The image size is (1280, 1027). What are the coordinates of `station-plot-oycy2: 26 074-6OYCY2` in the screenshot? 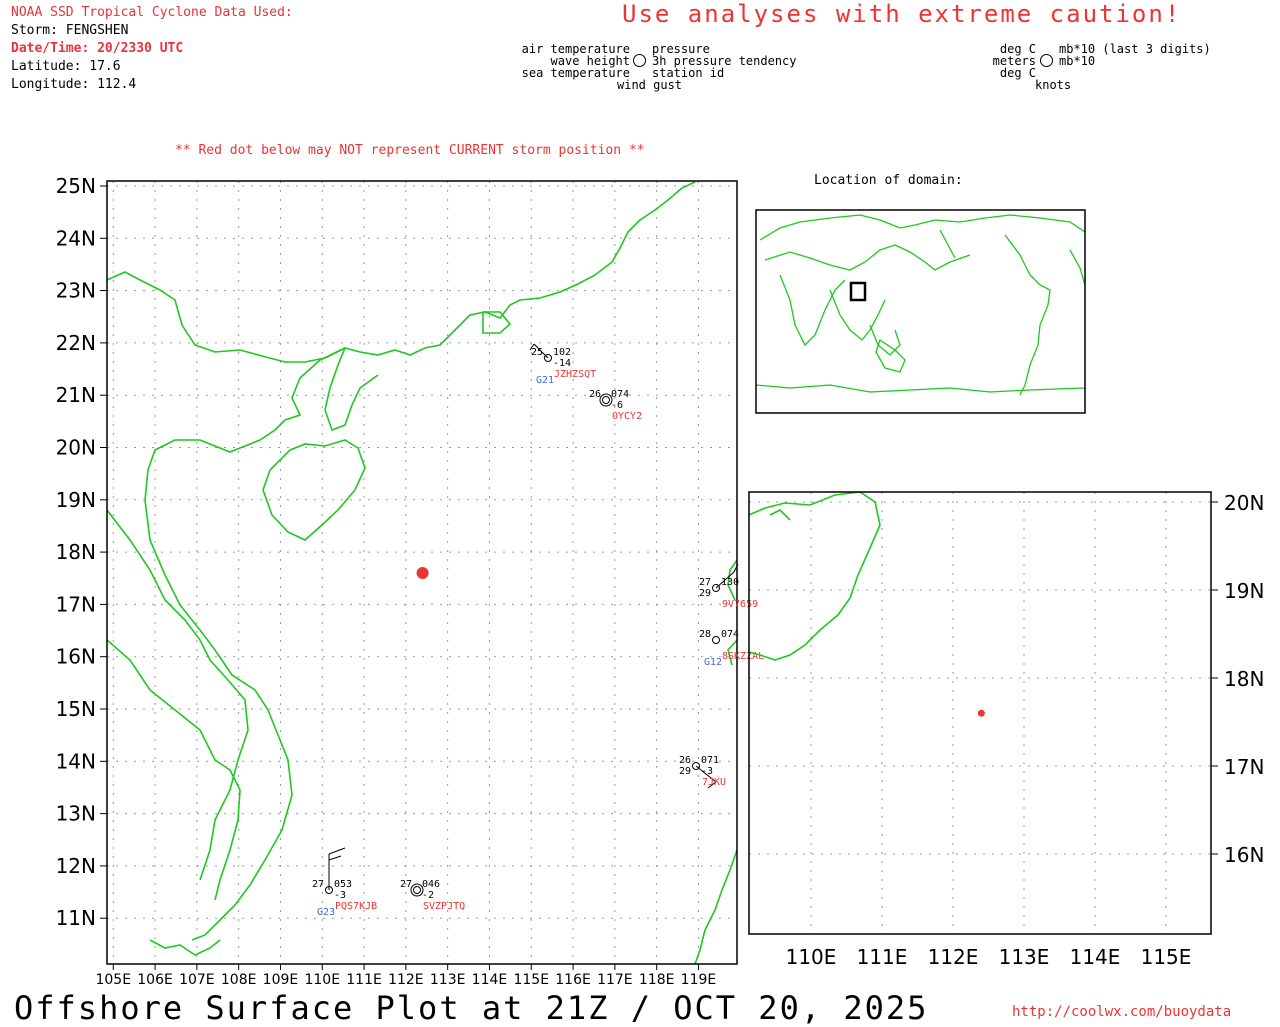 It's located at (615, 405).